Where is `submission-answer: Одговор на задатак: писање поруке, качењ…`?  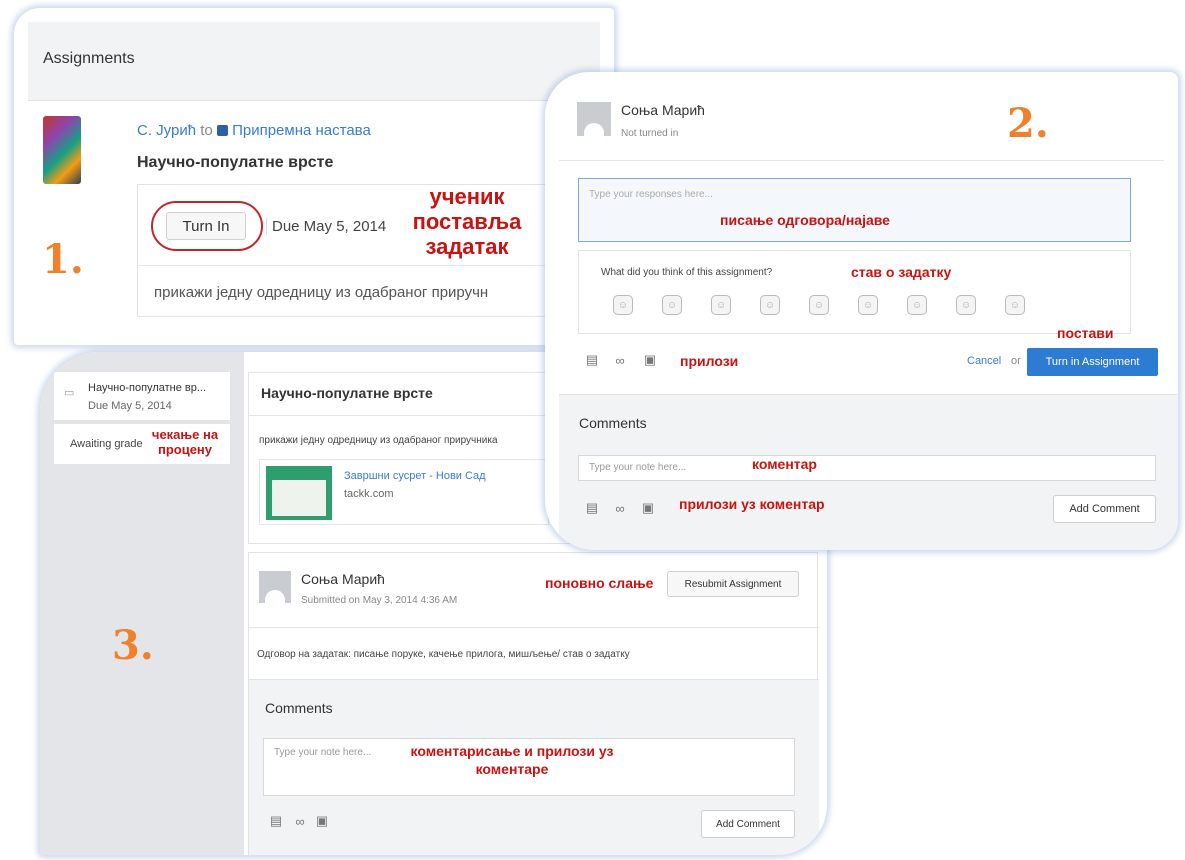 submission-answer: Одговор на задатак: писање поруке, качењ… is located at coordinates (443, 654).